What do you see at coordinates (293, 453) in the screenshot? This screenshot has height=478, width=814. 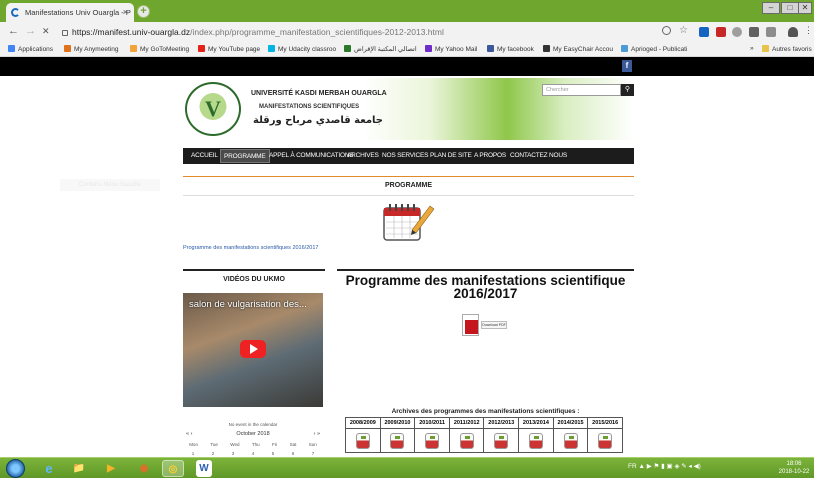 I see `calendar-day: 6` at bounding box center [293, 453].